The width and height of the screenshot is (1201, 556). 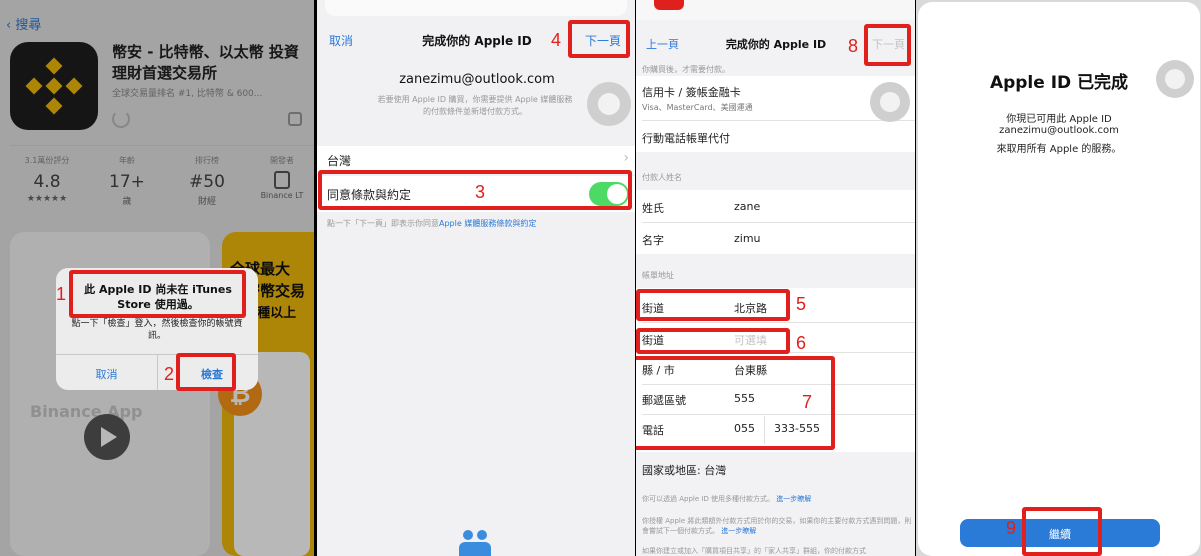 What do you see at coordinates (1011, 528) in the screenshot?
I see `annotation-step-9: 9` at bounding box center [1011, 528].